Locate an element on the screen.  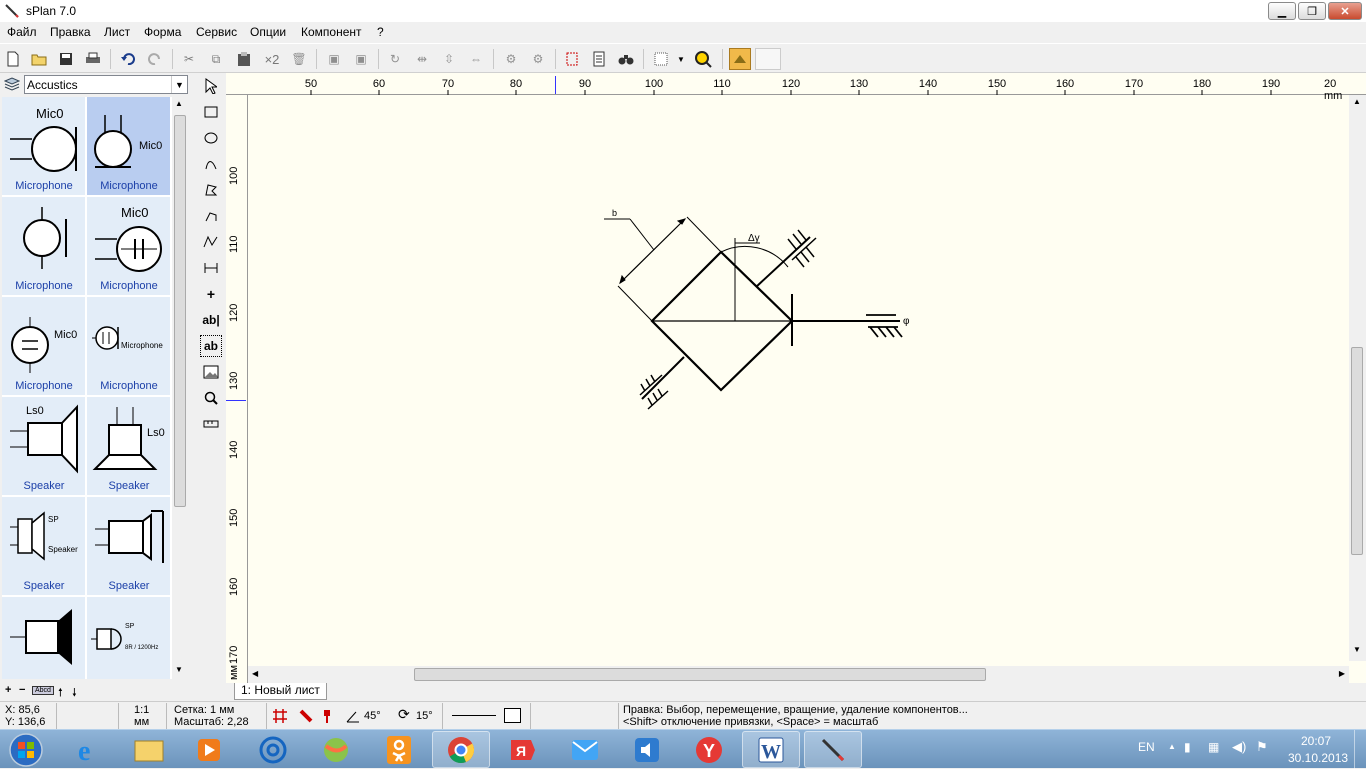
align-icon: ⇔ is located at coordinates (476, 59).